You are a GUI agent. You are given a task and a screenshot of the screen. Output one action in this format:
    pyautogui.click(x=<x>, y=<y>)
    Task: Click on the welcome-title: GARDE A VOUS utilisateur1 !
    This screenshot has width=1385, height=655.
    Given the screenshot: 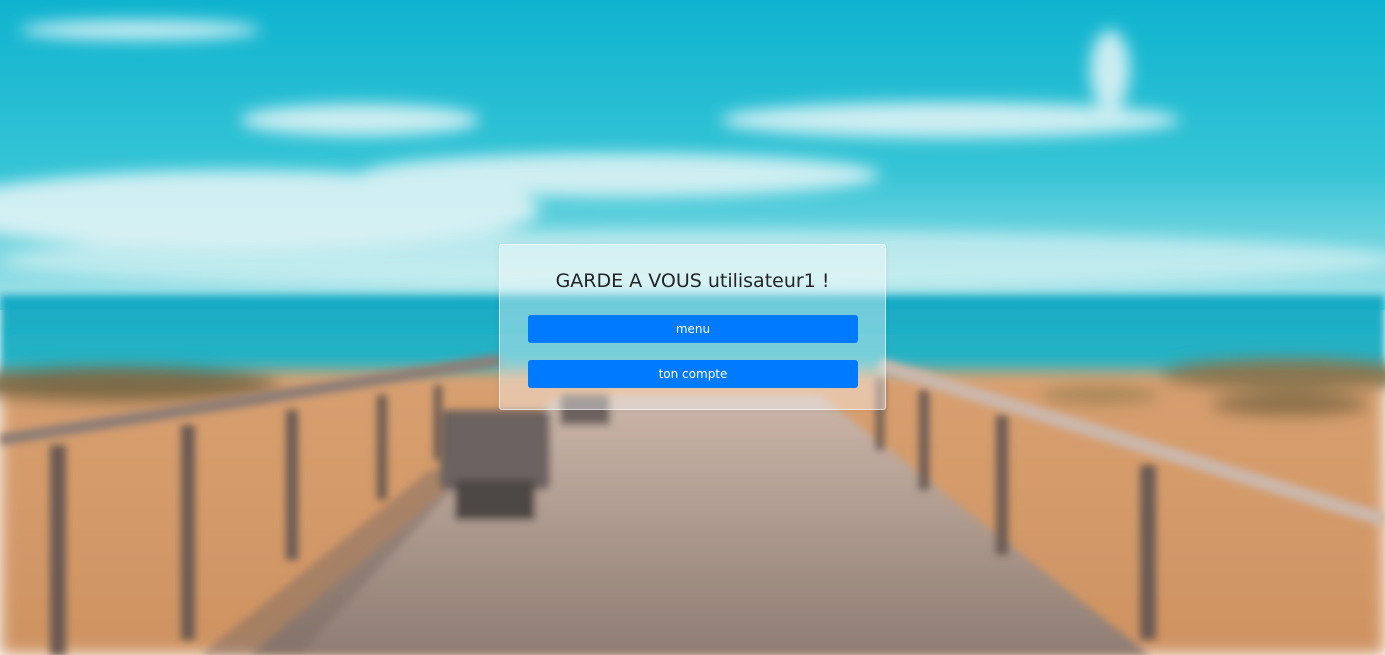 What is the action you would take?
    pyautogui.click(x=692, y=281)
    